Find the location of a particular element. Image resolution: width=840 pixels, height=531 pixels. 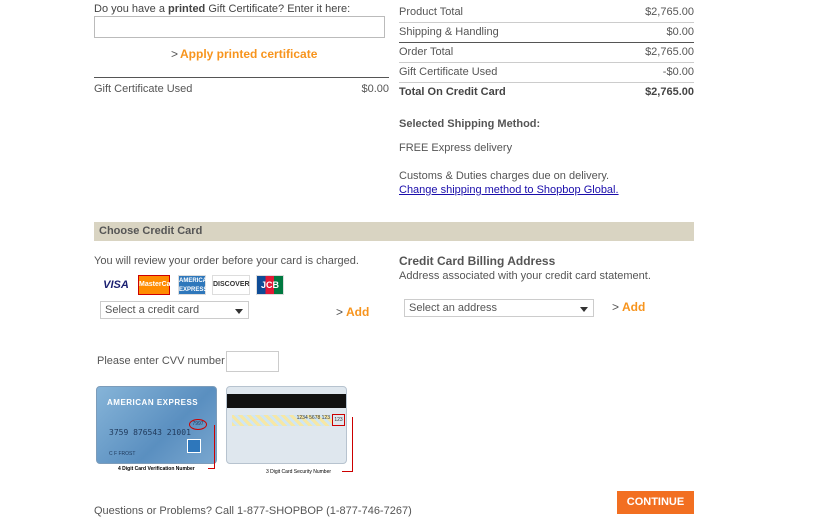

visa-logo-icon: VISA is located at coordinates (116, 285).